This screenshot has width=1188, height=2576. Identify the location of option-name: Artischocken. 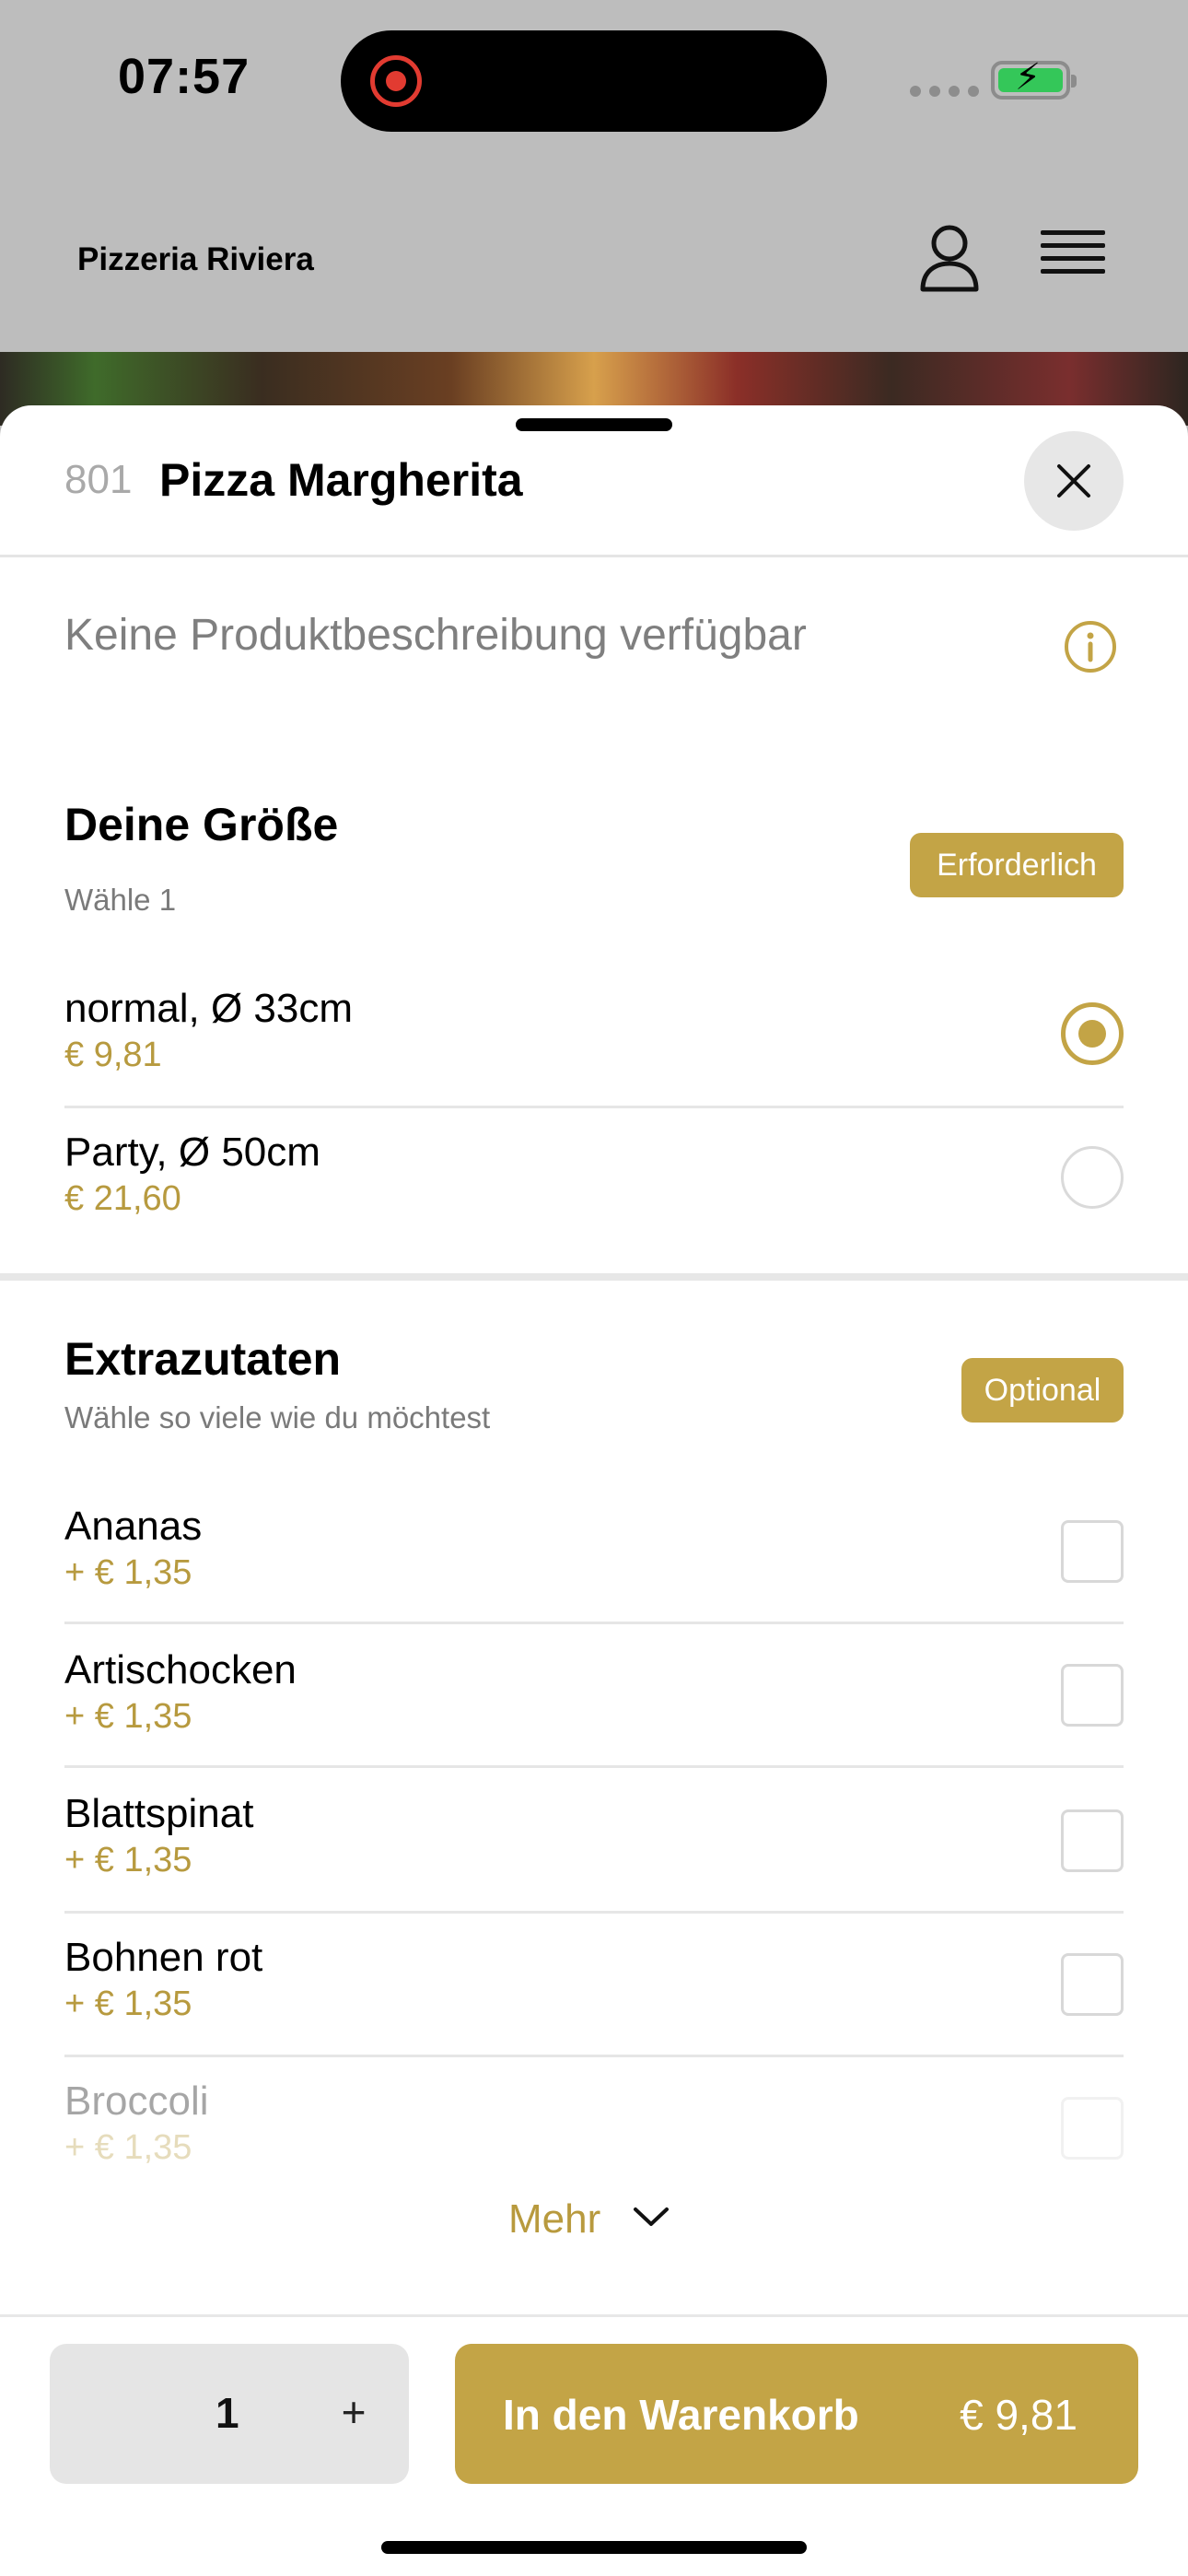
(180, 1669).